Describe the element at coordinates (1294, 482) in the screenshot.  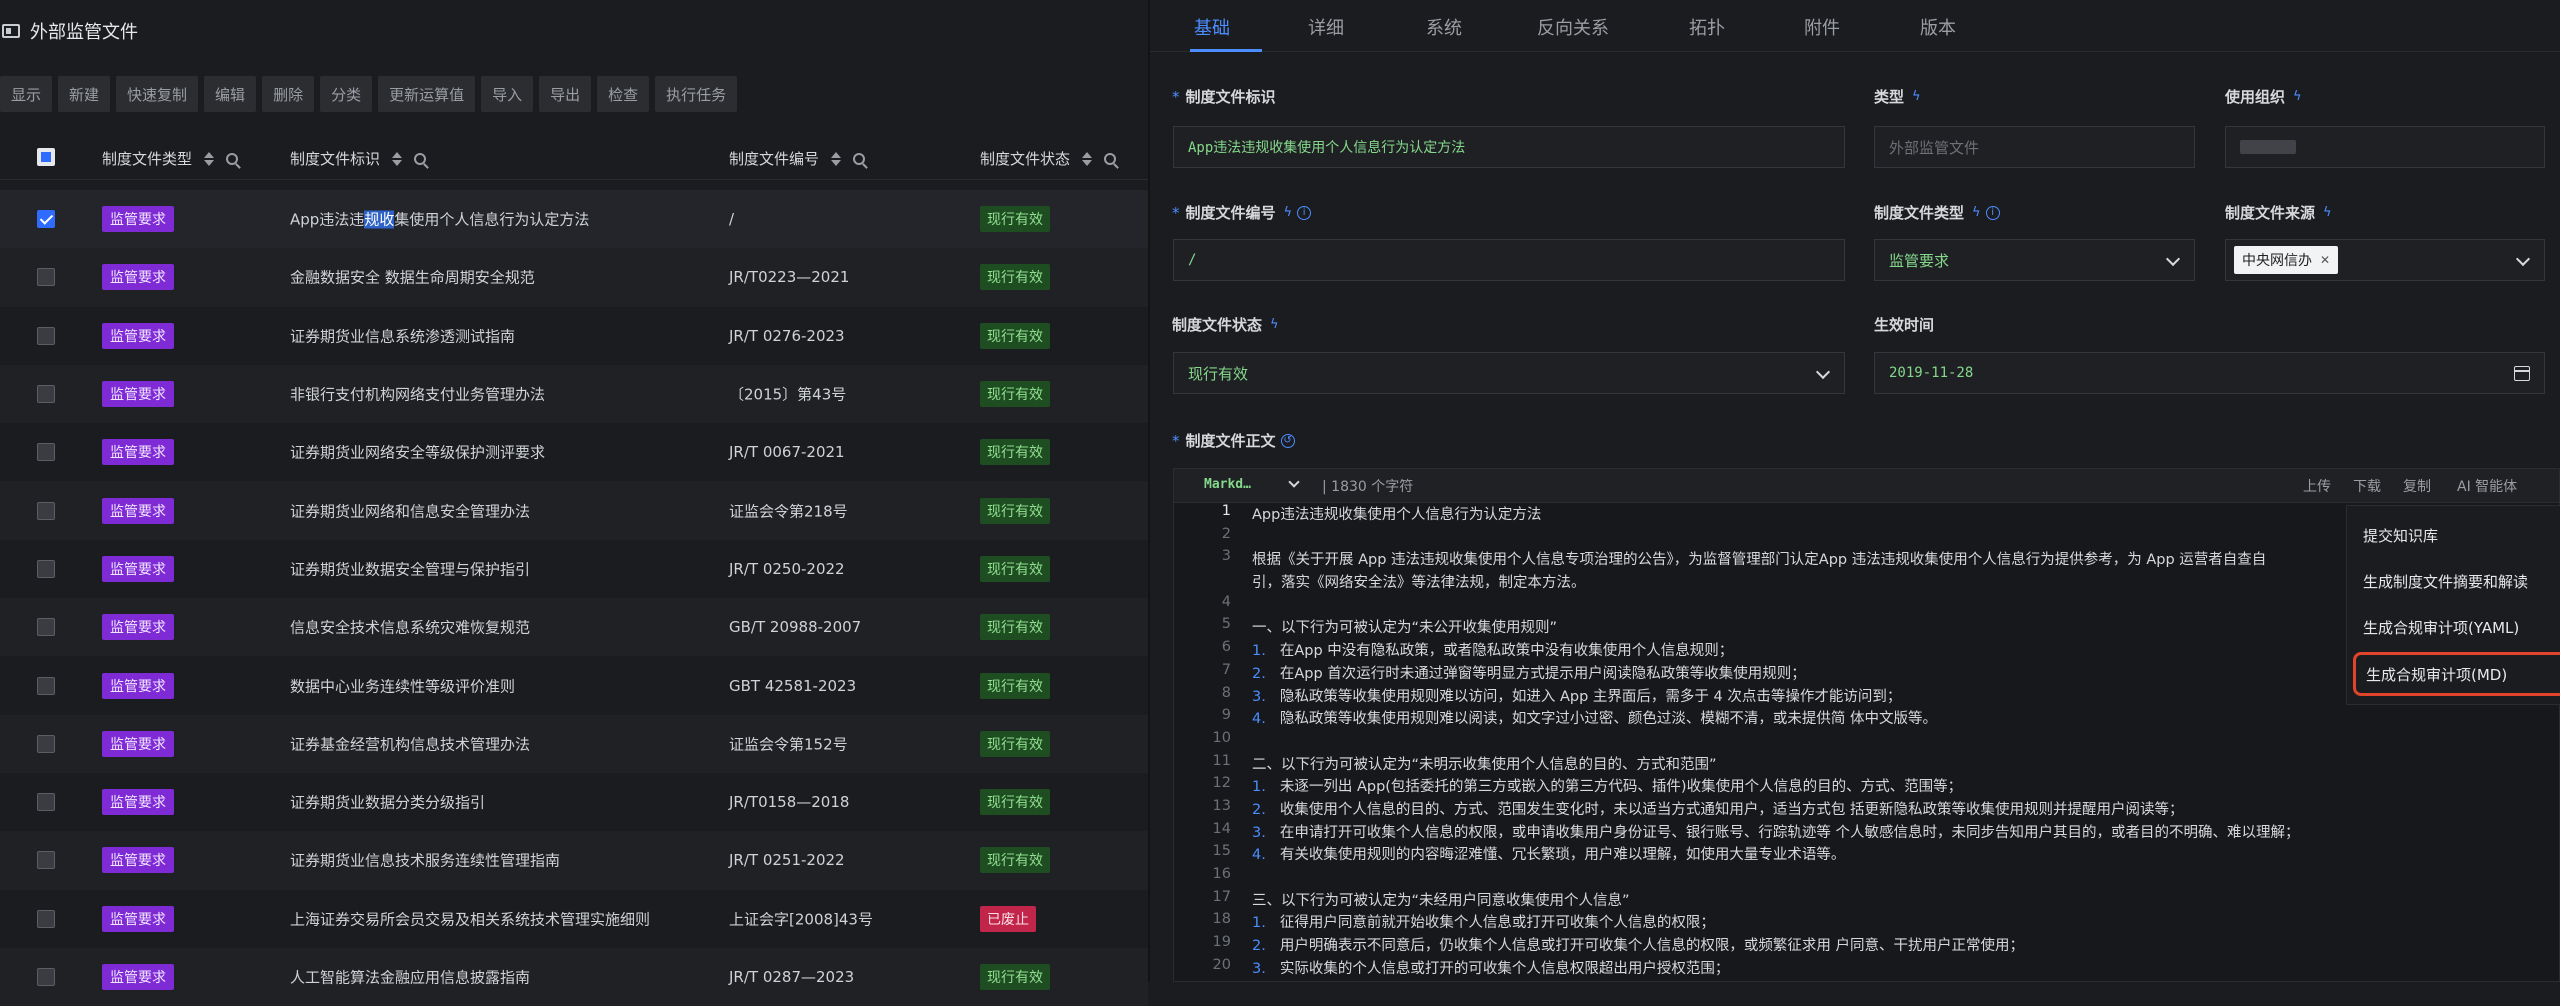
I see `chevron-down-icon` at that location.